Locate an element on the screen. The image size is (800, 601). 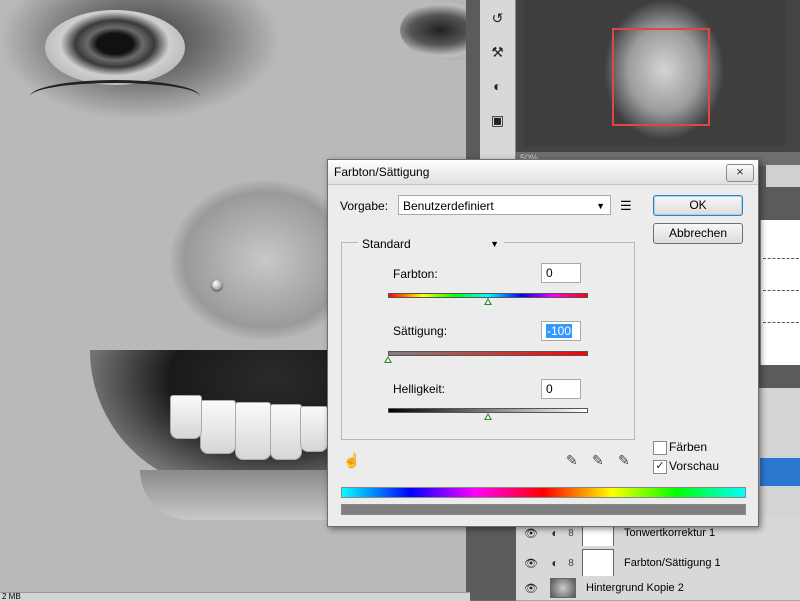
eyedropper-icon: ✎ is located at coordinates (572, 460).